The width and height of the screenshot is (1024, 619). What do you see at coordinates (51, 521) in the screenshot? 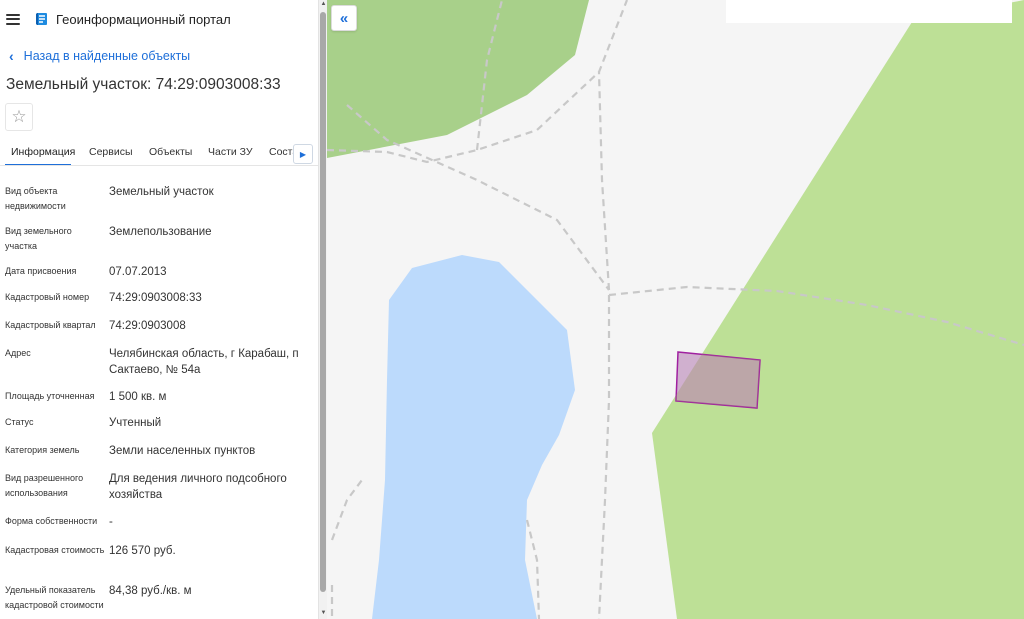
I see `property-label: Форма собственности` at bounding box center [51, 521].